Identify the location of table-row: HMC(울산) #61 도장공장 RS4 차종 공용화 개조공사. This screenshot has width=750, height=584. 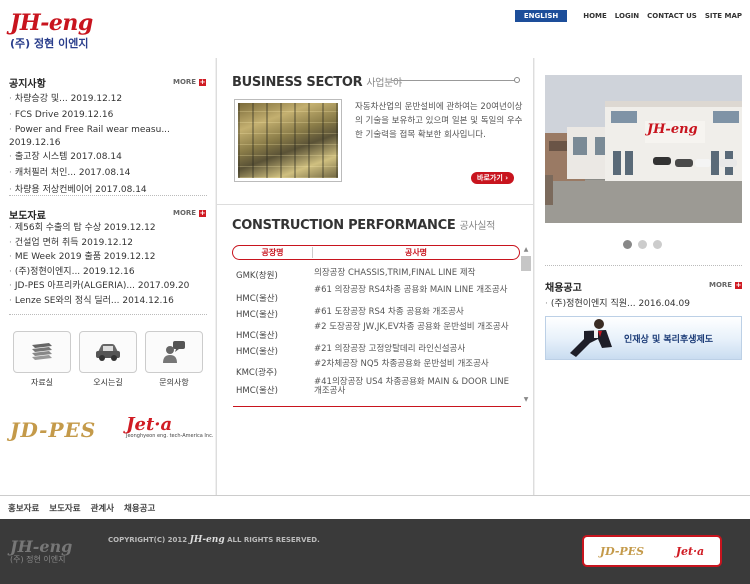
(377, 313).